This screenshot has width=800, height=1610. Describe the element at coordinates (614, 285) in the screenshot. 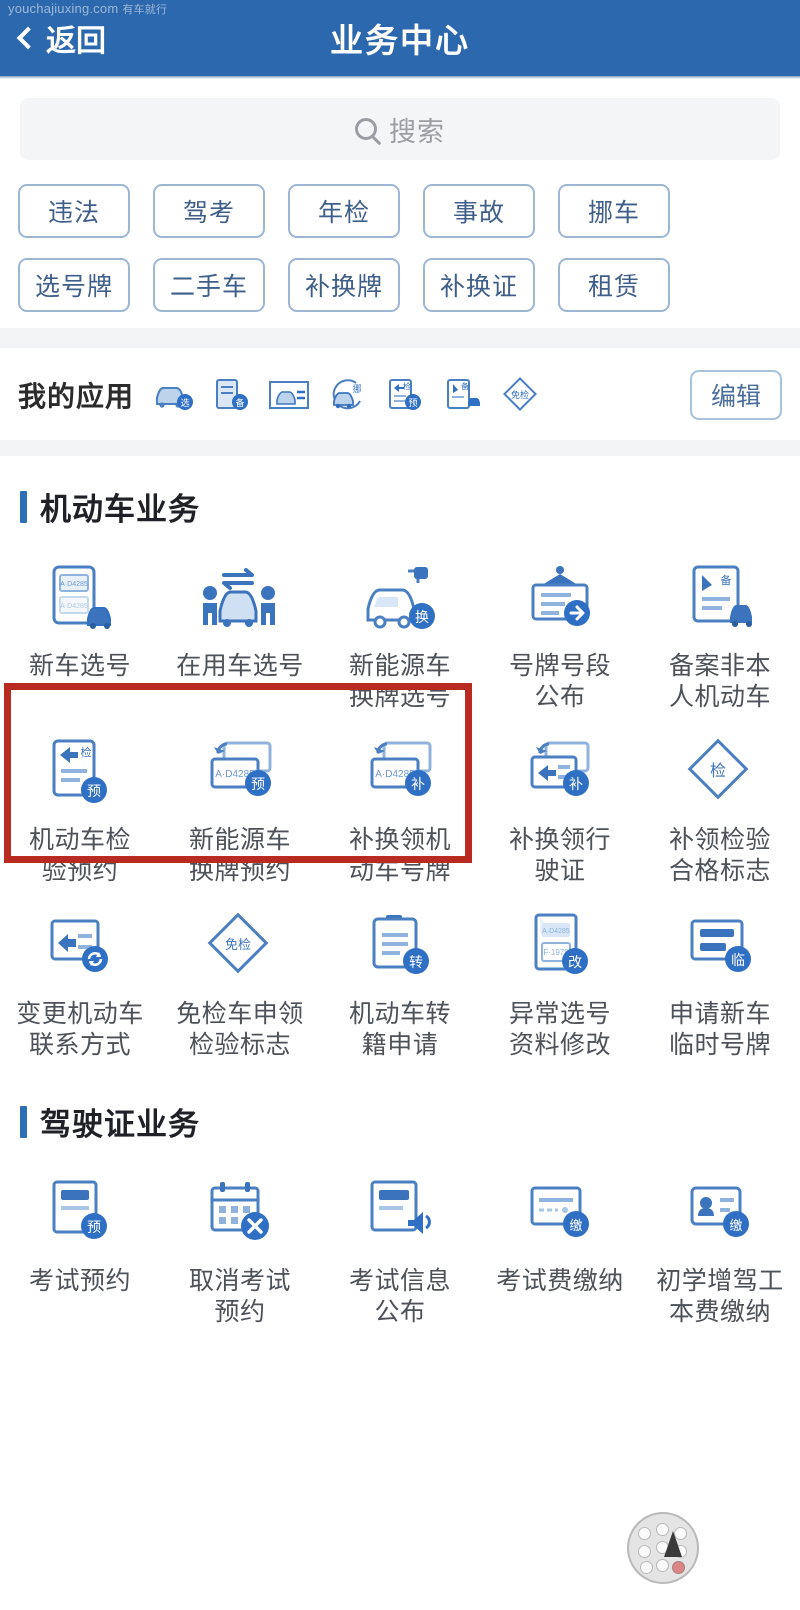

I see `chip-zulin: 租赁` at that location.